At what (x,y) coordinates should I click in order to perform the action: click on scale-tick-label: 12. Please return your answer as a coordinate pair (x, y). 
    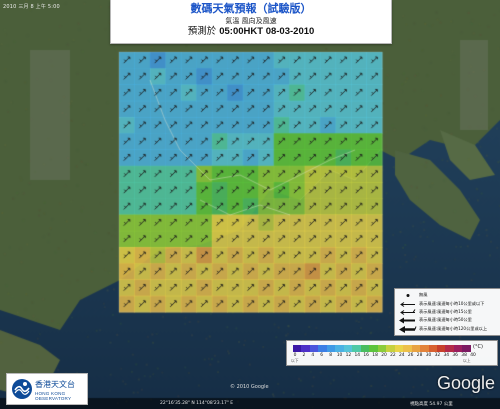
    Looking at the image, I should click on (349, 355).